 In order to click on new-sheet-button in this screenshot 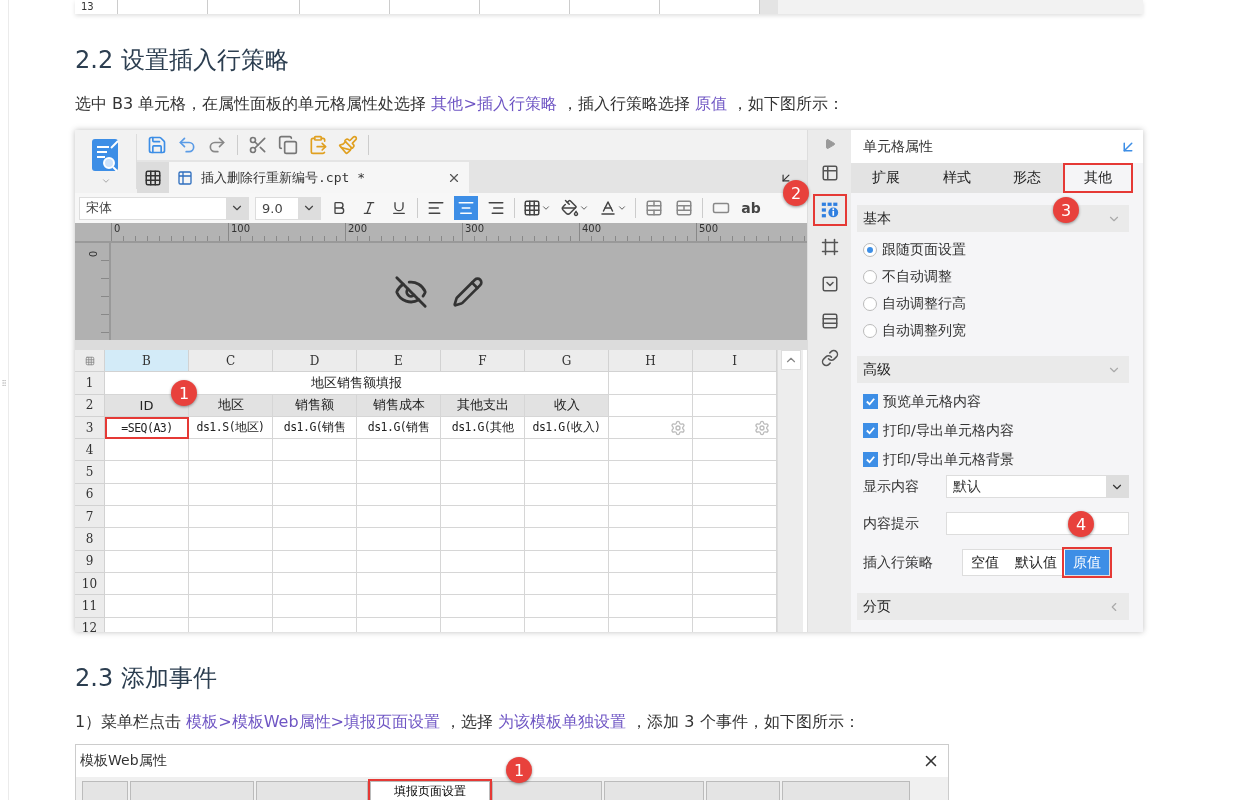, I will do `click(153, 177)`.